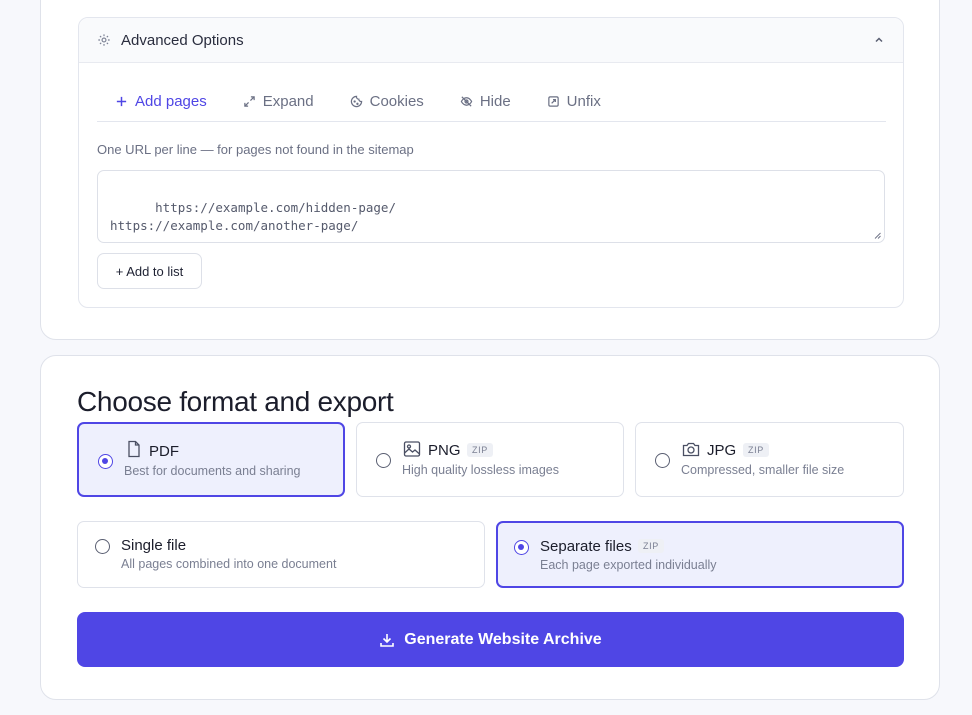 The image size is (972, 715). Describe the element at coordinates (481, 470) in the screenshot. I see `format-desc: High quality lossless images` at that location.